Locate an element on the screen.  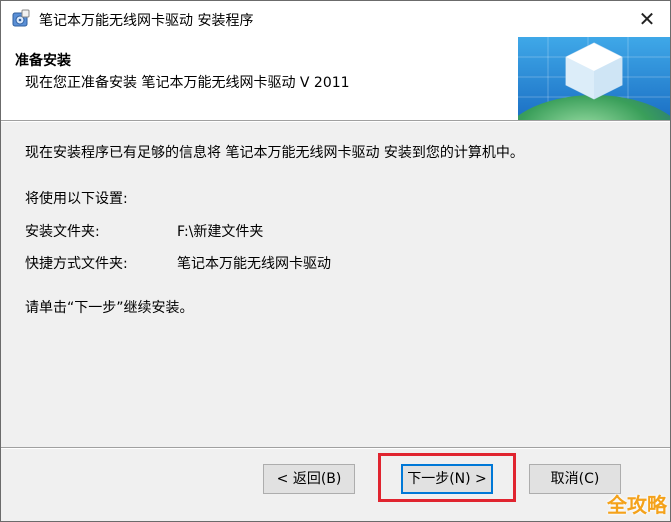
page-title: 准备安装 is located at coordinates (43, 61).